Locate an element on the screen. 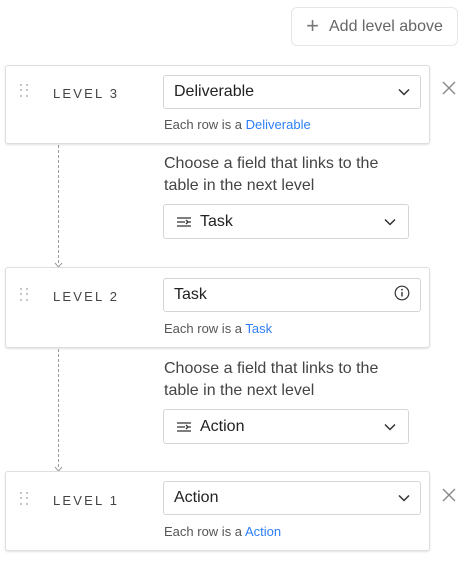 Image resolution: width=474 pixels, height=565 pixels. link-field-value: Action is located at coordinates (222, 426).